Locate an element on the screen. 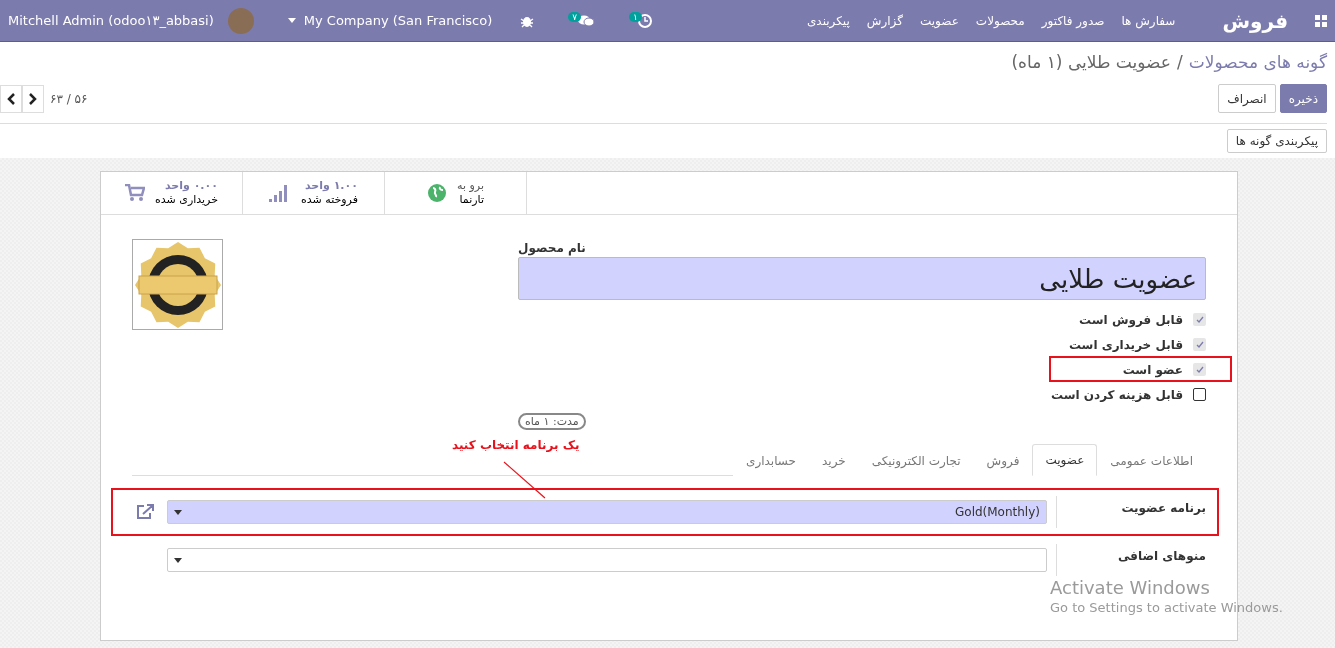 This screenshot has width=1335, height=648. menu-item: محصولات is located at coordinates (1000, 20).